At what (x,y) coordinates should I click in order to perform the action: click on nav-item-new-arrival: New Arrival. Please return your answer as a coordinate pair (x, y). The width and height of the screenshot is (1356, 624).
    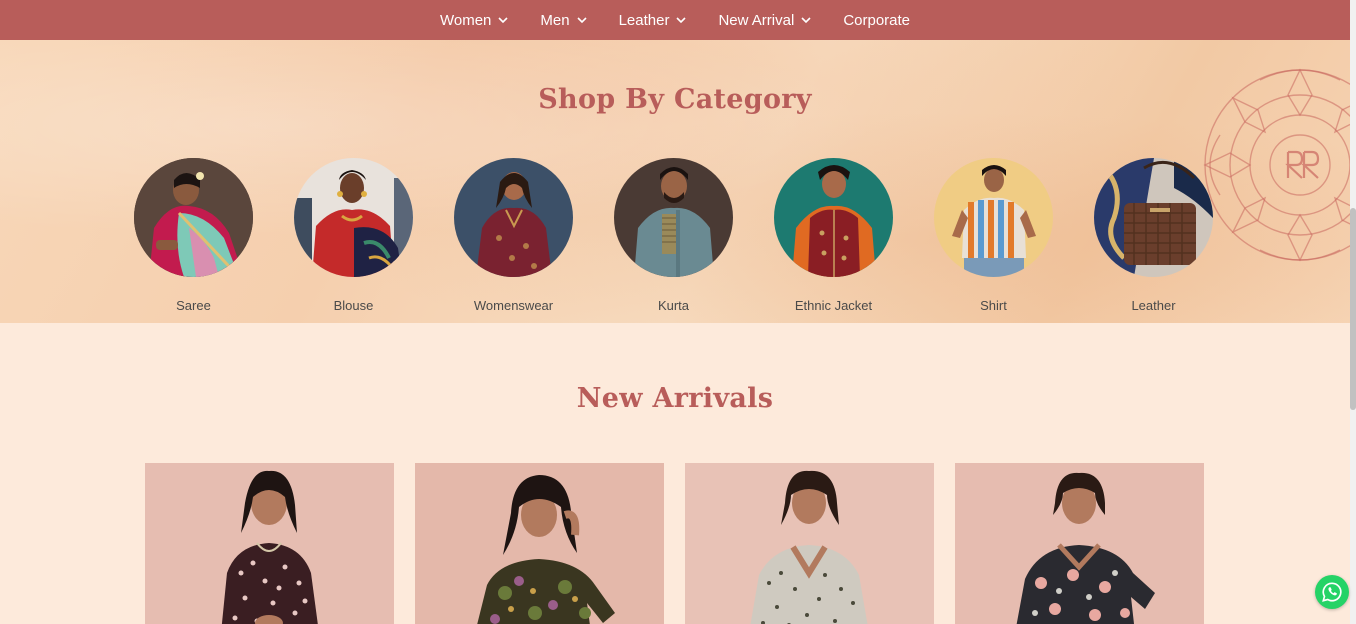
    Looking at the image, I should click on (764, 20).